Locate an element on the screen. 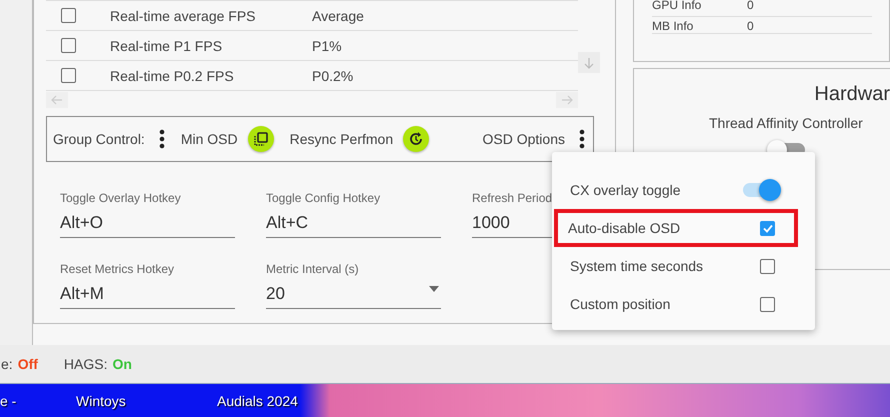 The image size is (890, 417). info-name: GPU Info is located at coordinates (677, 6).